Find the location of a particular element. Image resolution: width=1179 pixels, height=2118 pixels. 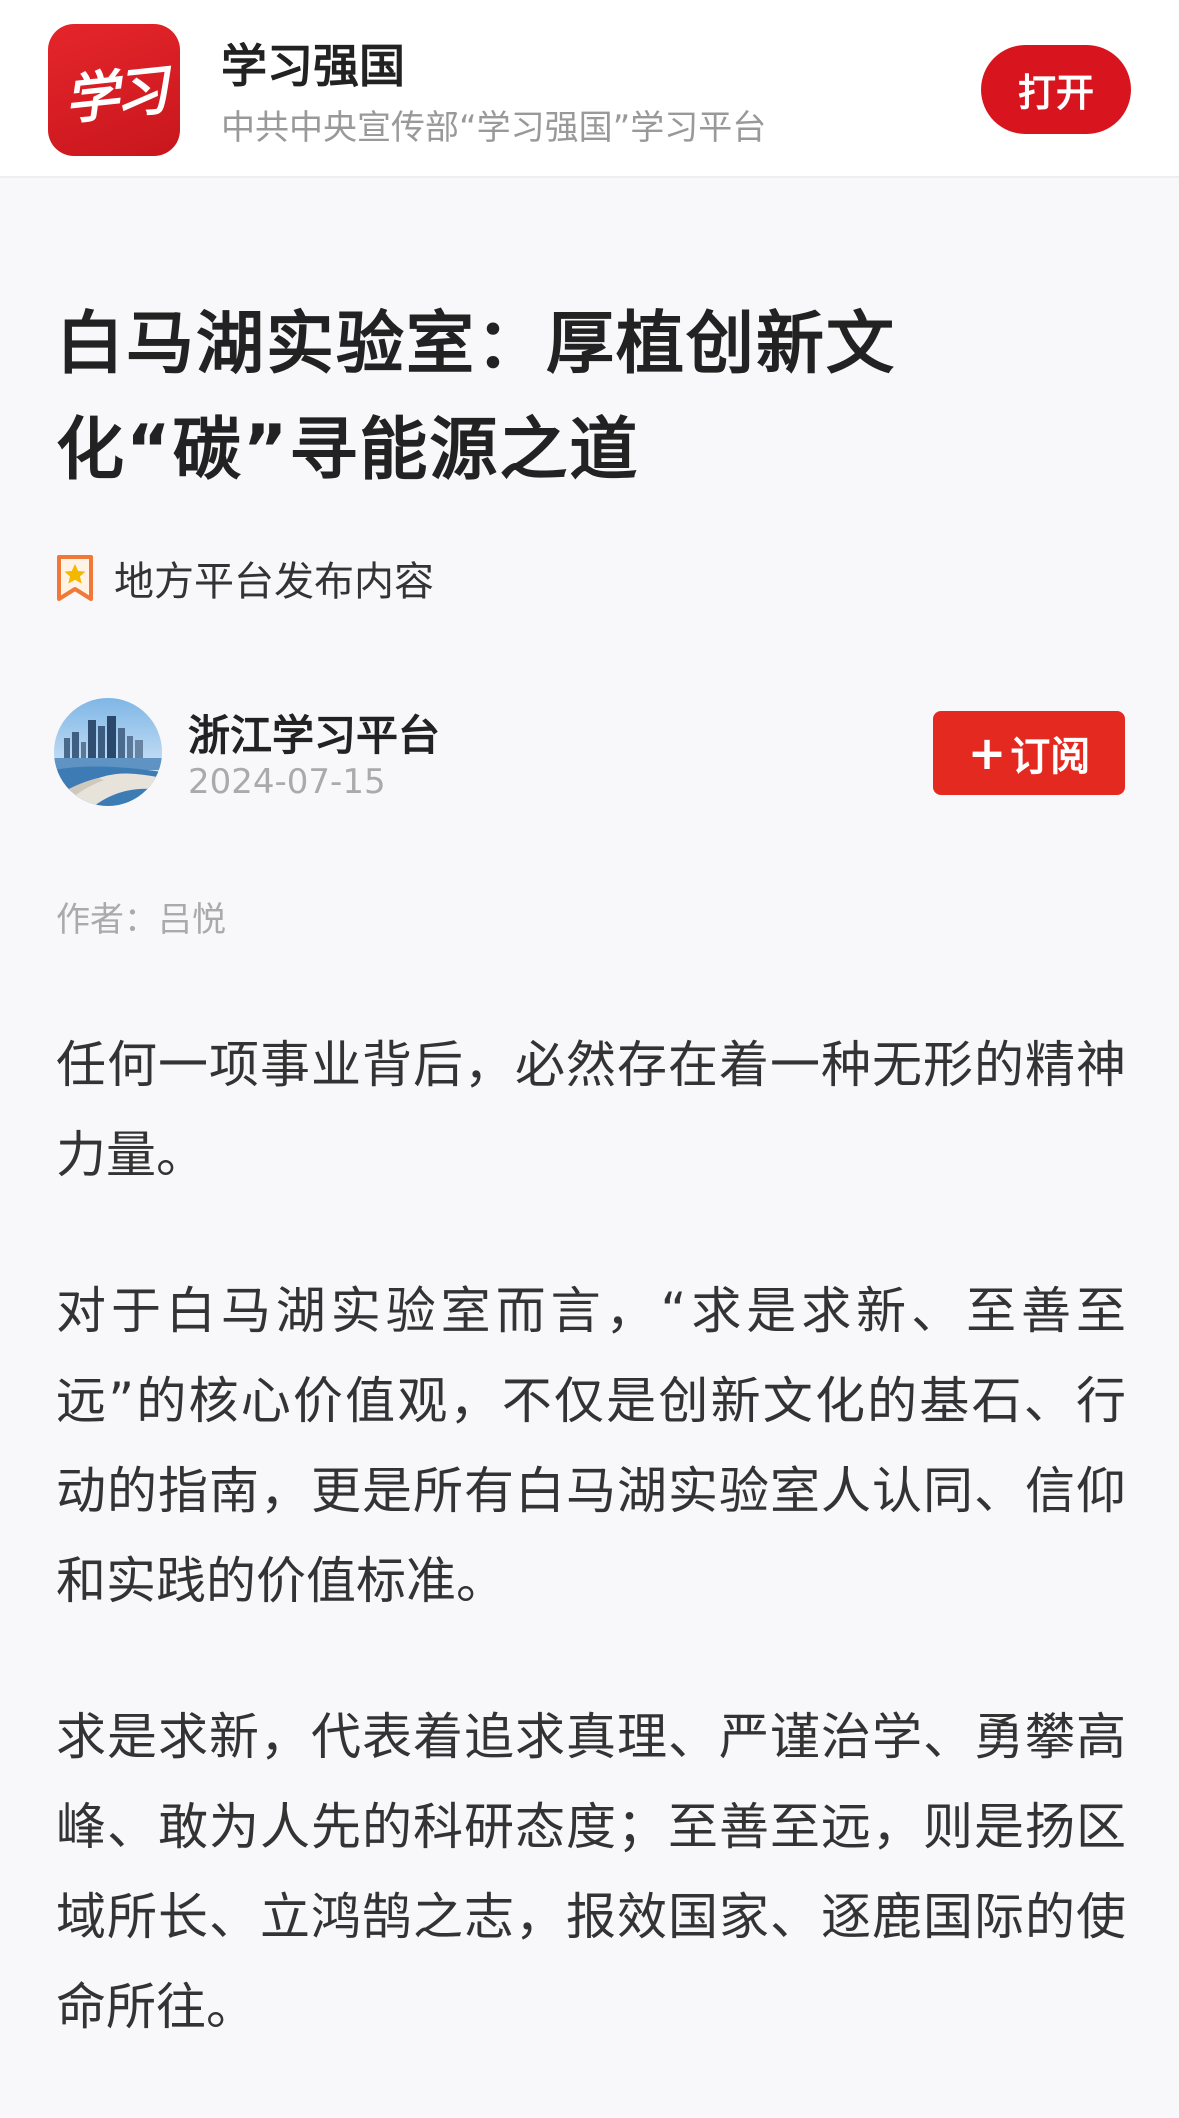

app-logo: 学习 is located at coordinates (114, 90).